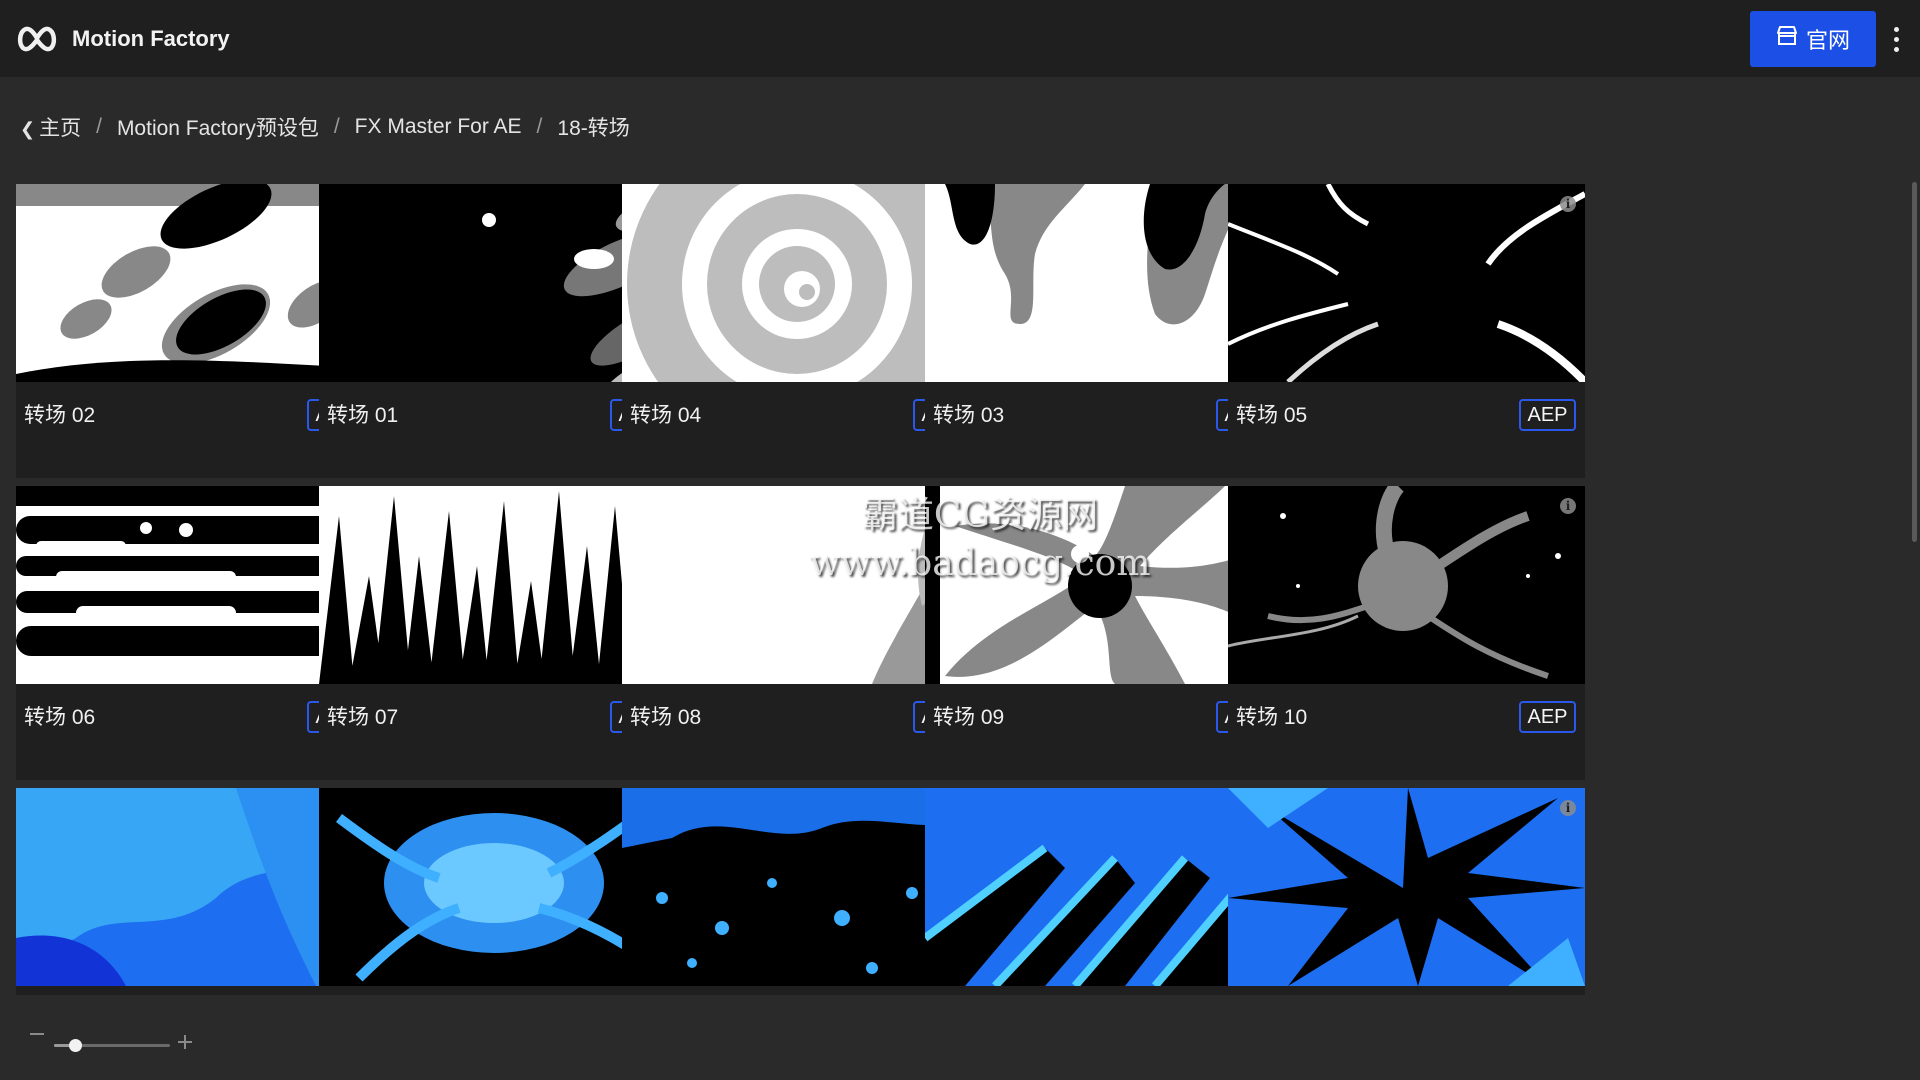 The image size is (1920, 1080). I want to click on zoom-slider-handle, so click(75, 1045).